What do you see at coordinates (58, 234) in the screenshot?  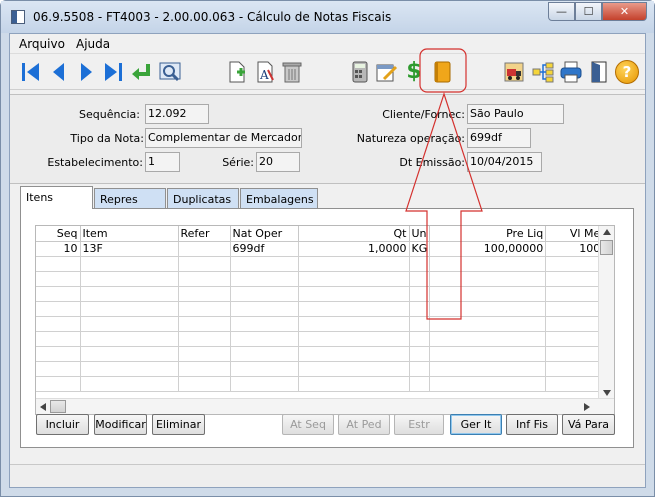 I see `column-header-seq: Seq` at bounding box center [58, 234].